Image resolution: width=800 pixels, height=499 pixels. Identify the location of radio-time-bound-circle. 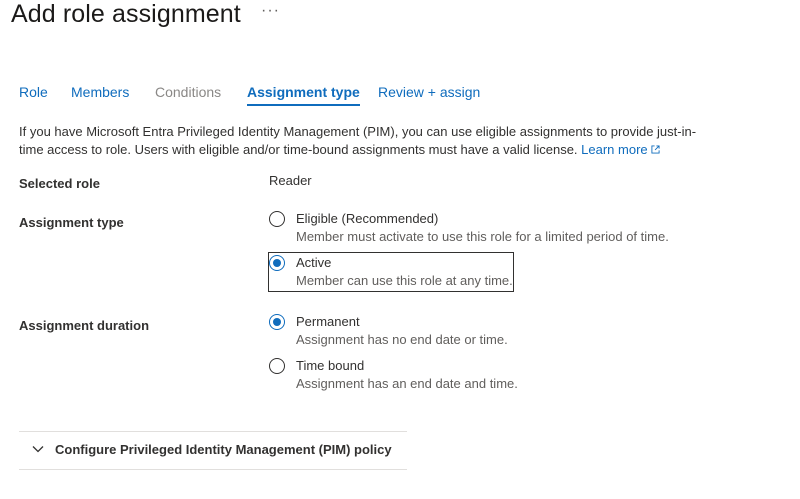
(277, 366).